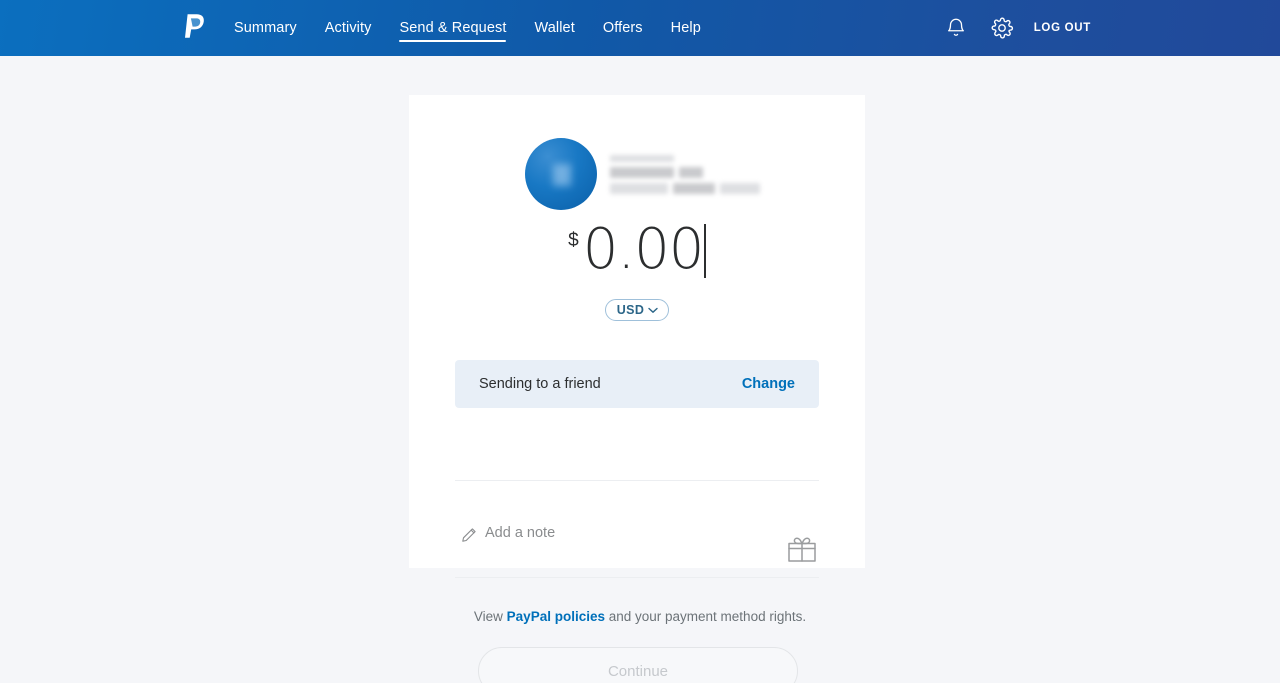 This screenshot has width=1280, height=683. I want to click on policies-suffix: and your payment method rights., so click(705, 616).